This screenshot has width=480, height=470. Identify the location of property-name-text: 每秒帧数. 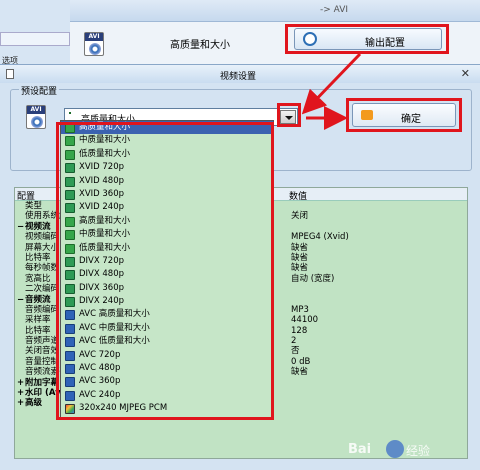
(42, 268).